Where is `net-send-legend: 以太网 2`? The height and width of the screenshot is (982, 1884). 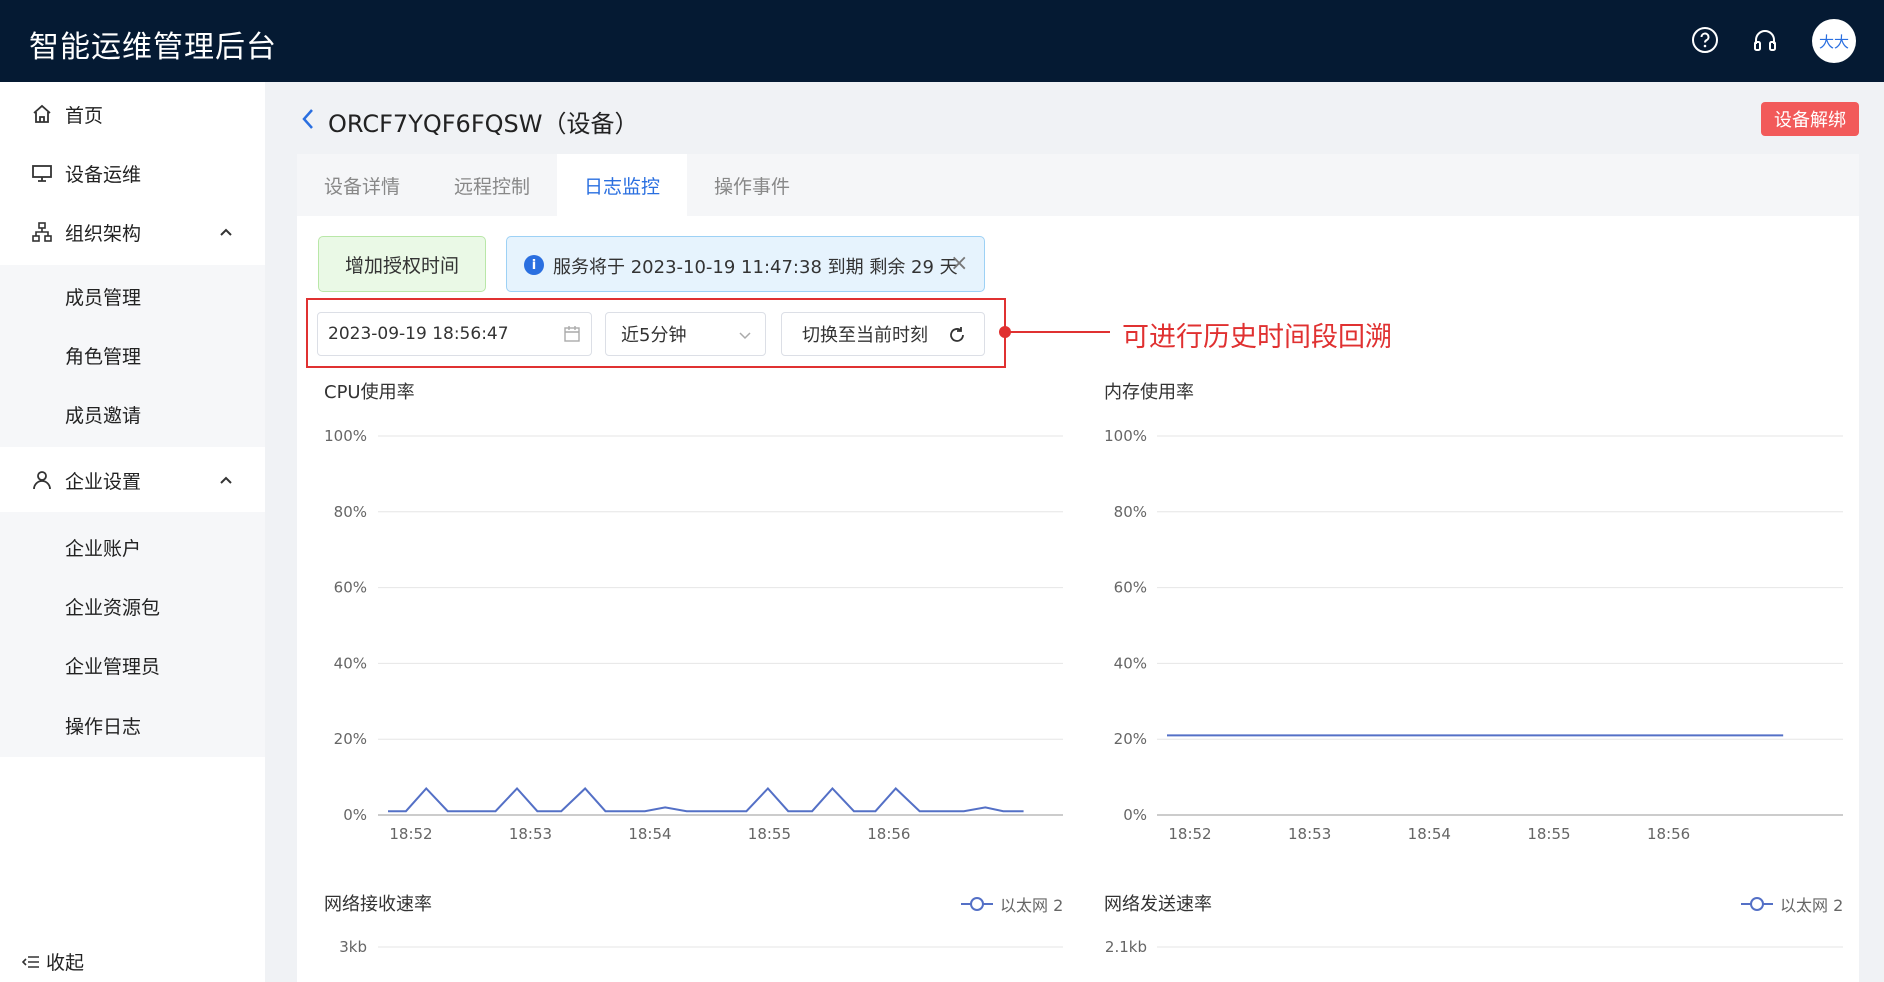 net-send-legend: 以太网 2 is located at coordinates (1791, 904).